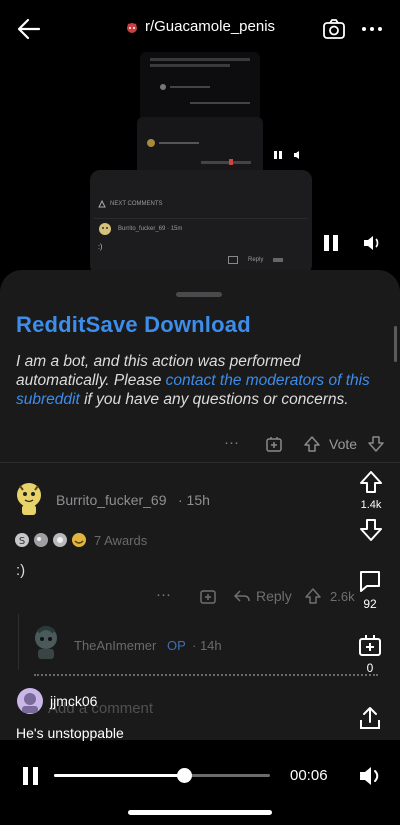 This screenshot has width=400, height=825. Describe the element at coordinates (200, 446) in the screenshot. I see `bot-comment-actions: ··· Vote` at that location.